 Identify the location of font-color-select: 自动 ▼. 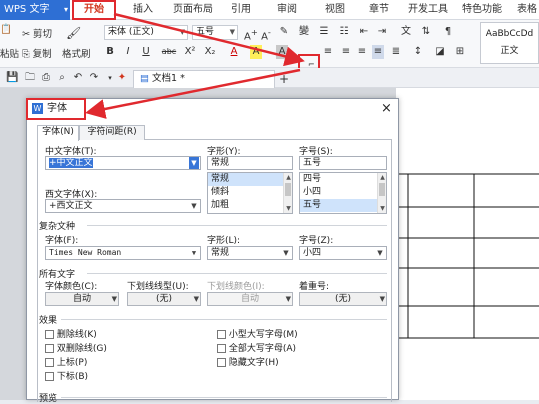
(82, 299).